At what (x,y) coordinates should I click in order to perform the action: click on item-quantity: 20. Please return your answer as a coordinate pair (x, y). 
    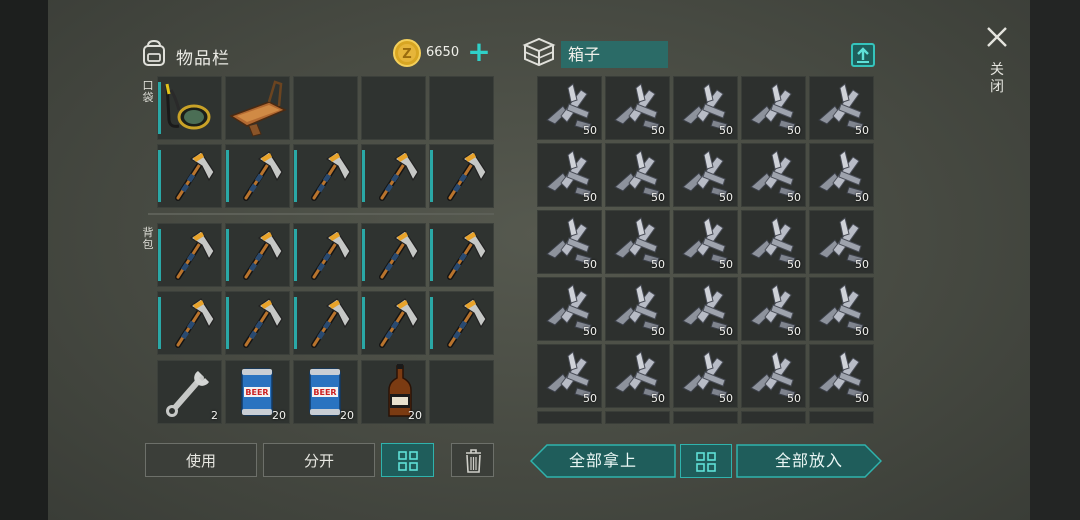
    Looking at the image, I should click on (415, 415).